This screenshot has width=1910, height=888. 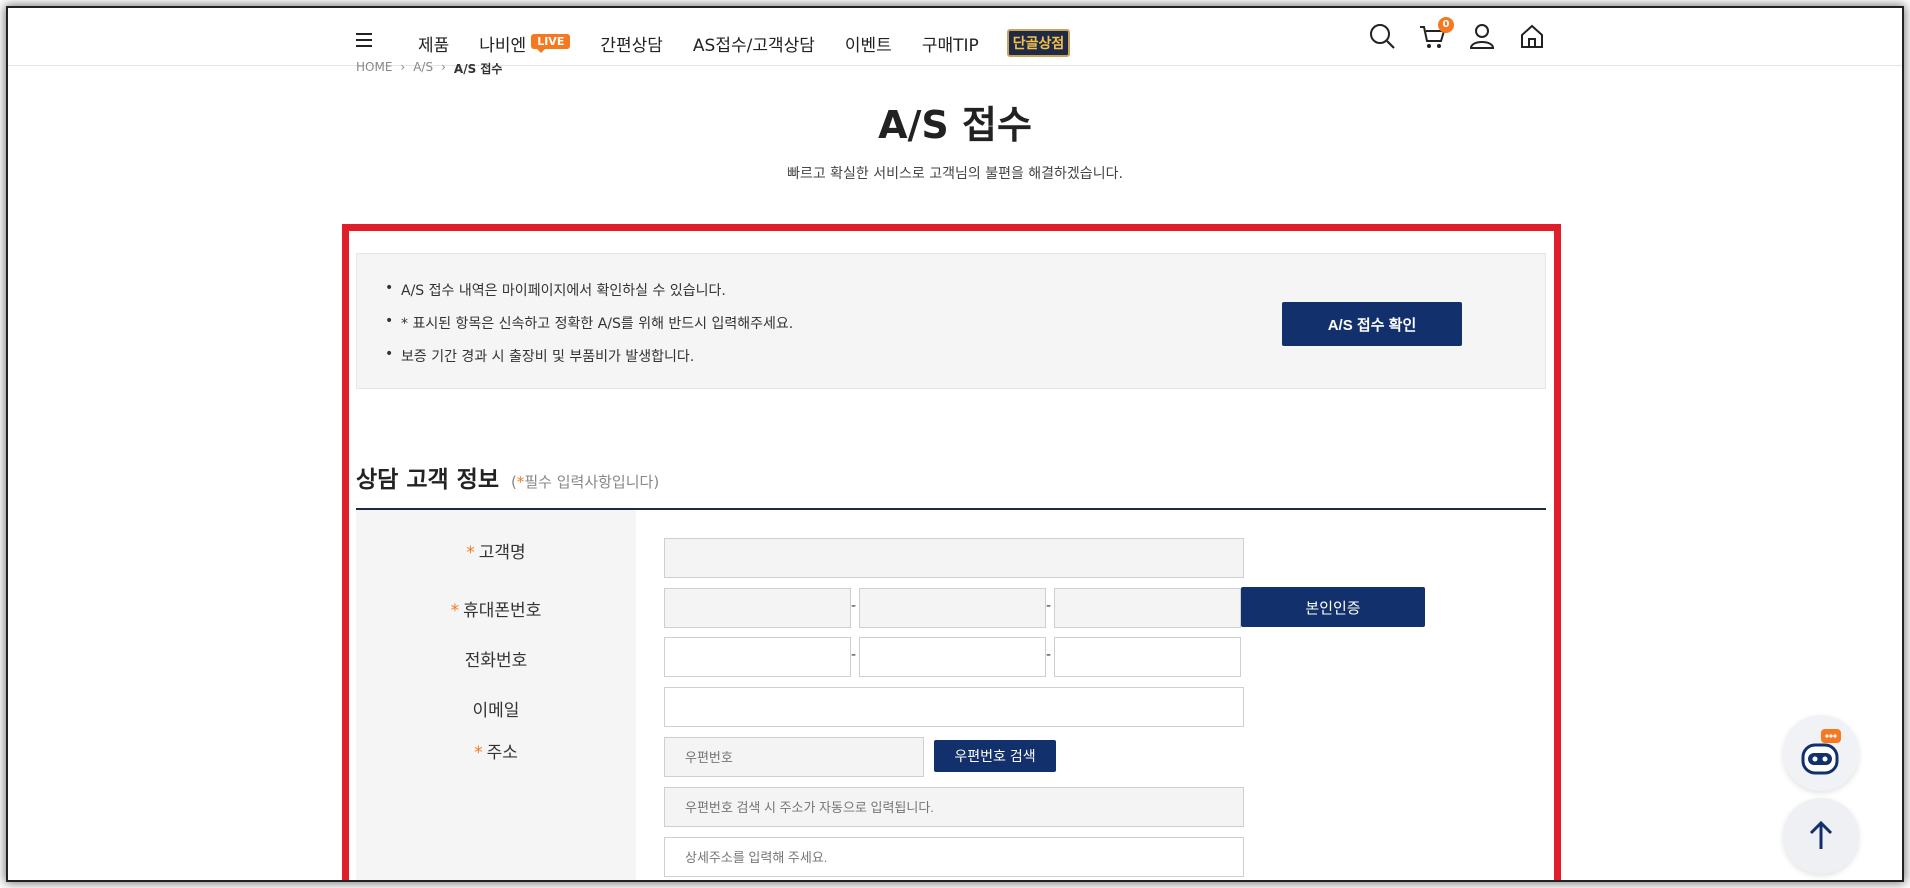 I want to click on user-icon, so click(x=1482, y=36).